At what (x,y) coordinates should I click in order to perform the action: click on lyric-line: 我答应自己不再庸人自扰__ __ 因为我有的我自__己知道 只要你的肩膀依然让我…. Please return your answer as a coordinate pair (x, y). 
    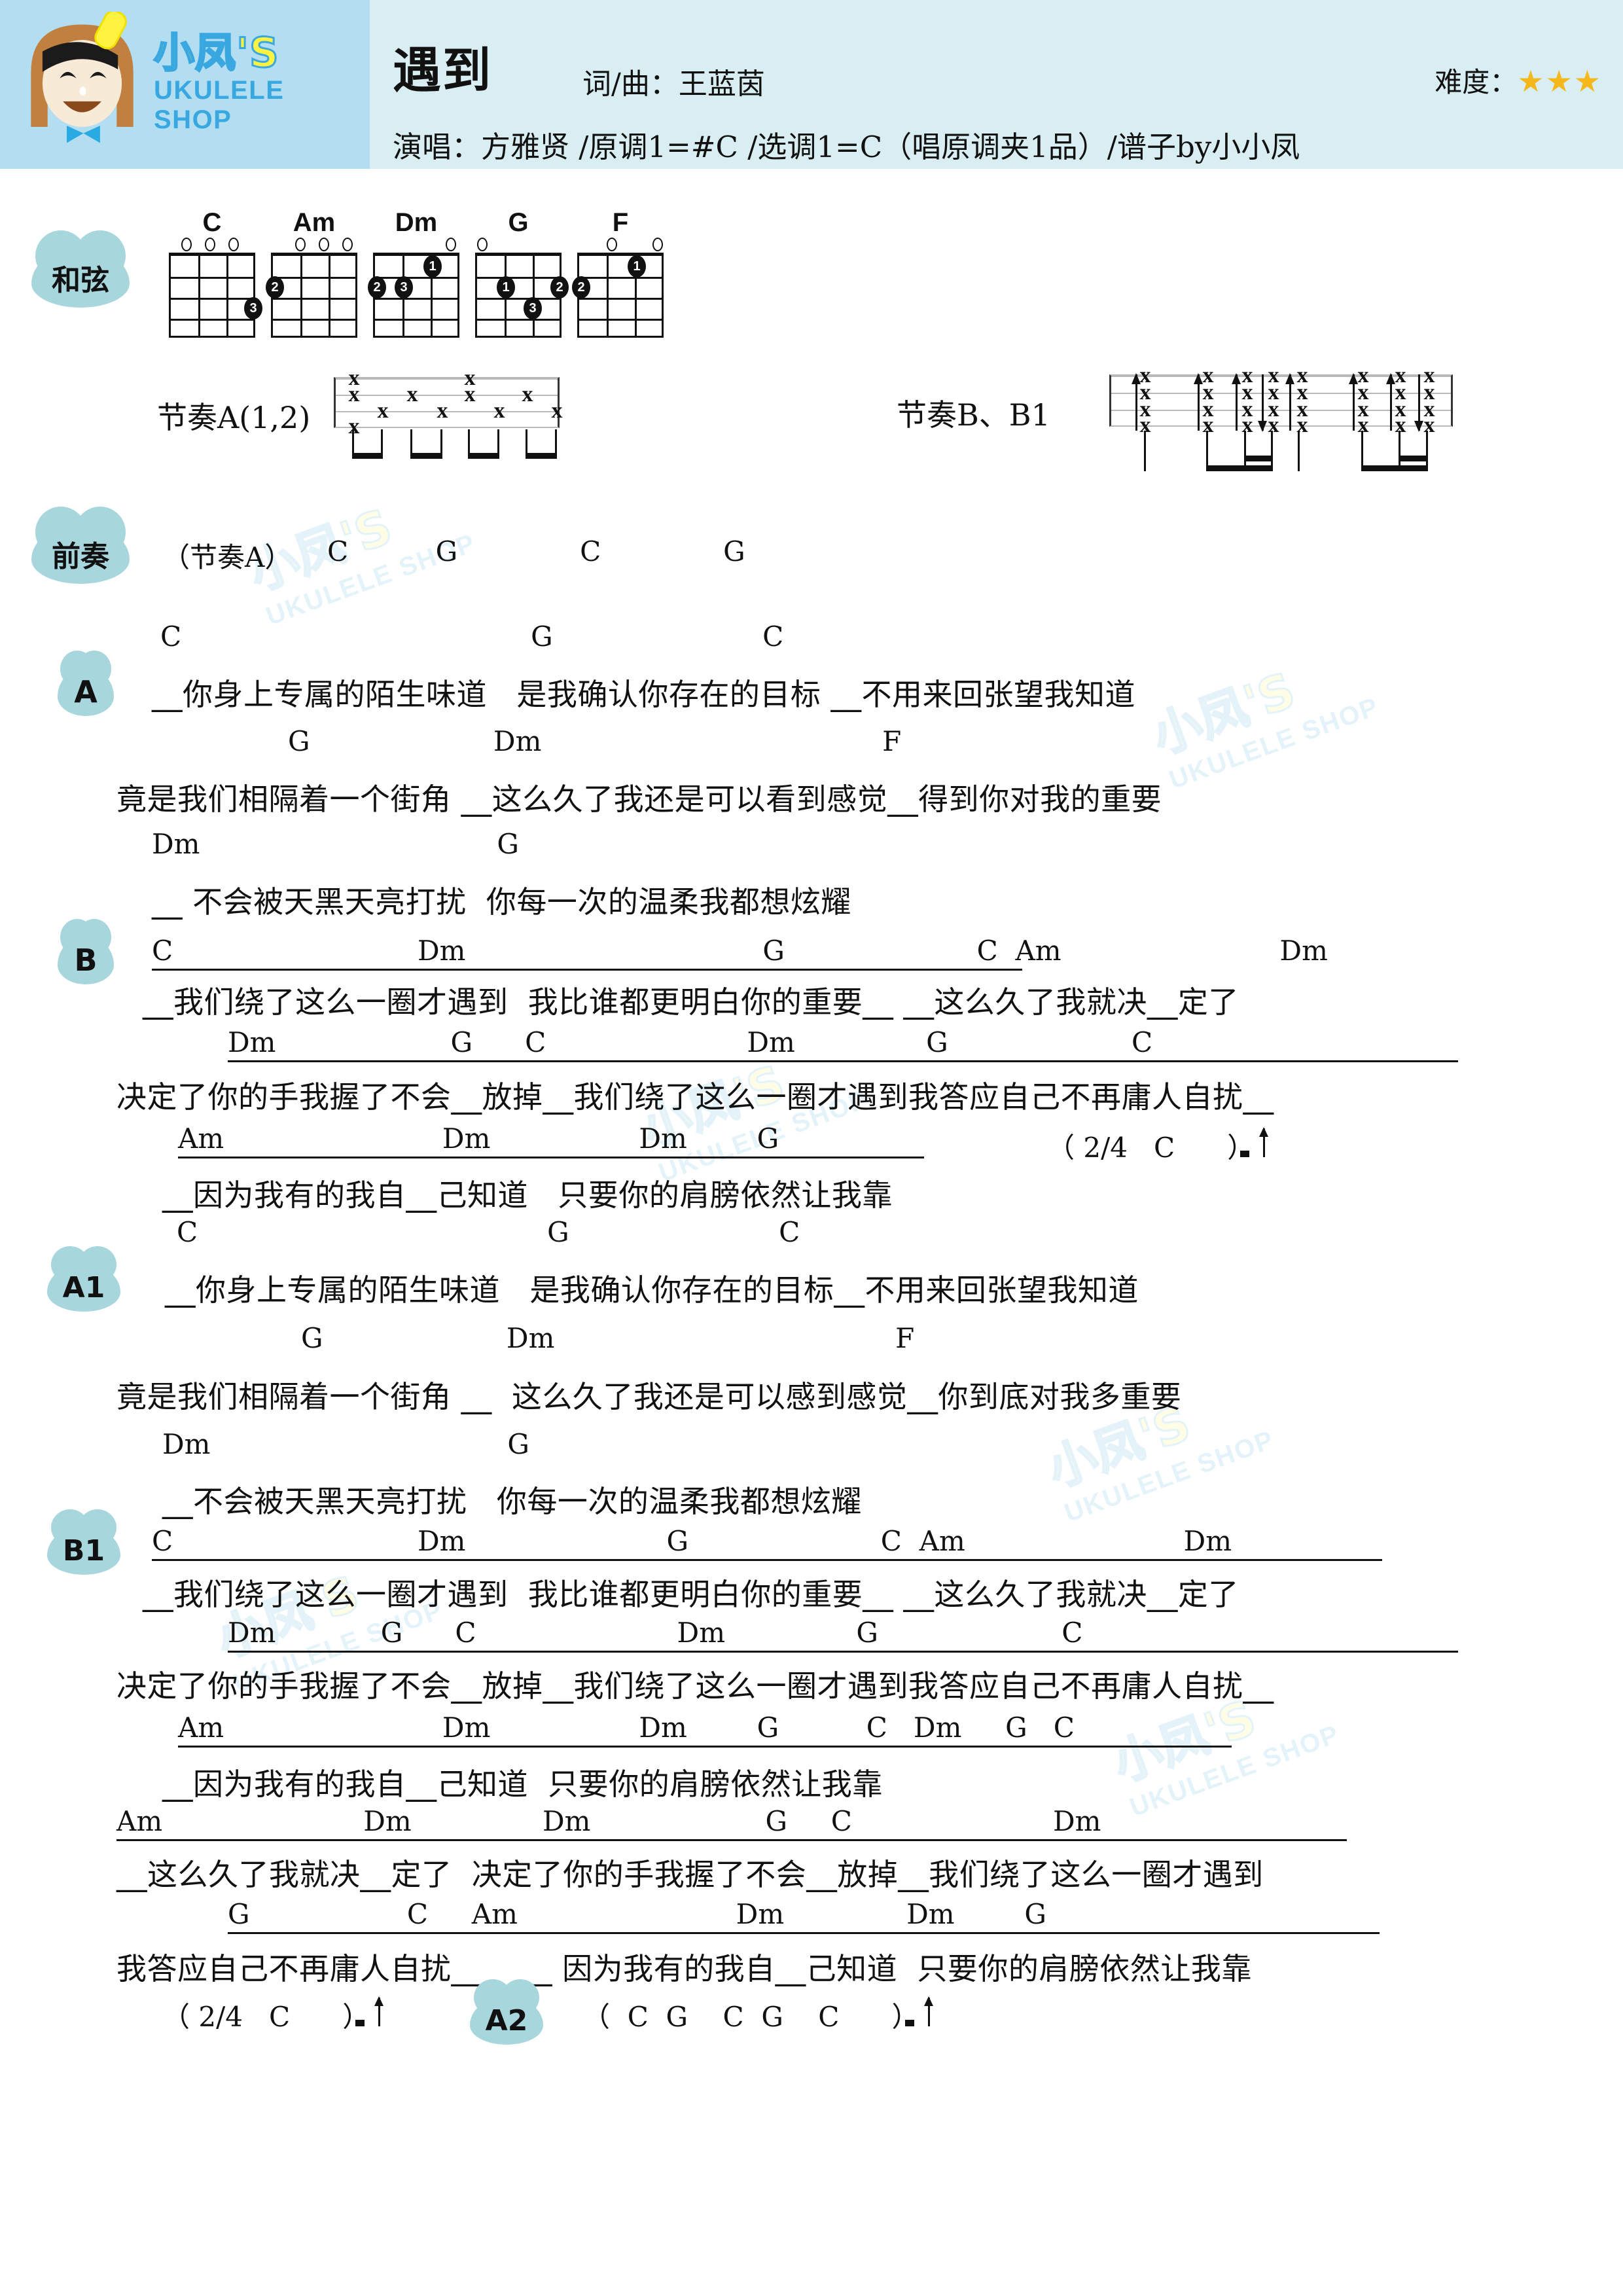
    Looking at the image, I should click on (684, 1968).